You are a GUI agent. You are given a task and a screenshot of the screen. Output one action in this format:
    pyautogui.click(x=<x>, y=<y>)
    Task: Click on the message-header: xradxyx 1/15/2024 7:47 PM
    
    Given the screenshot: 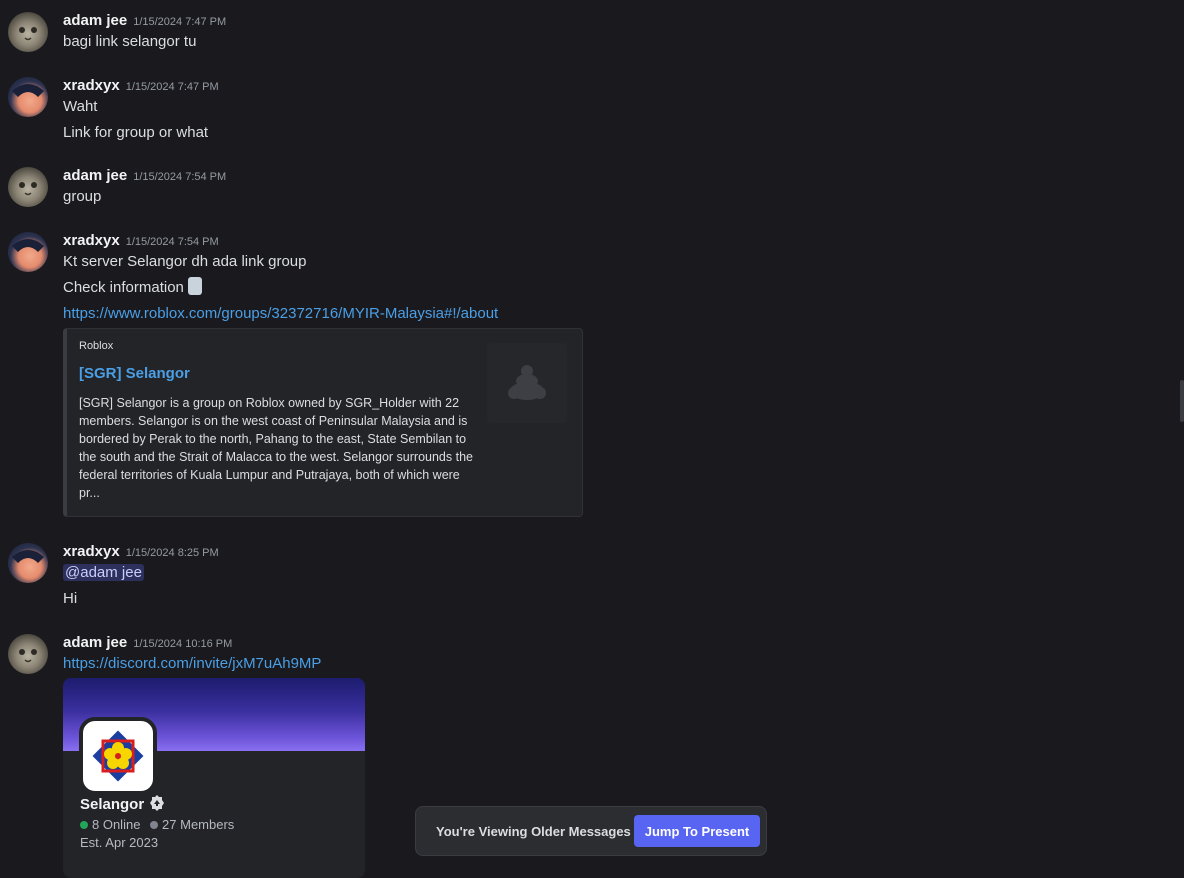 What is the action you would take?
    pyautogui.click(x=141, y=86)
    